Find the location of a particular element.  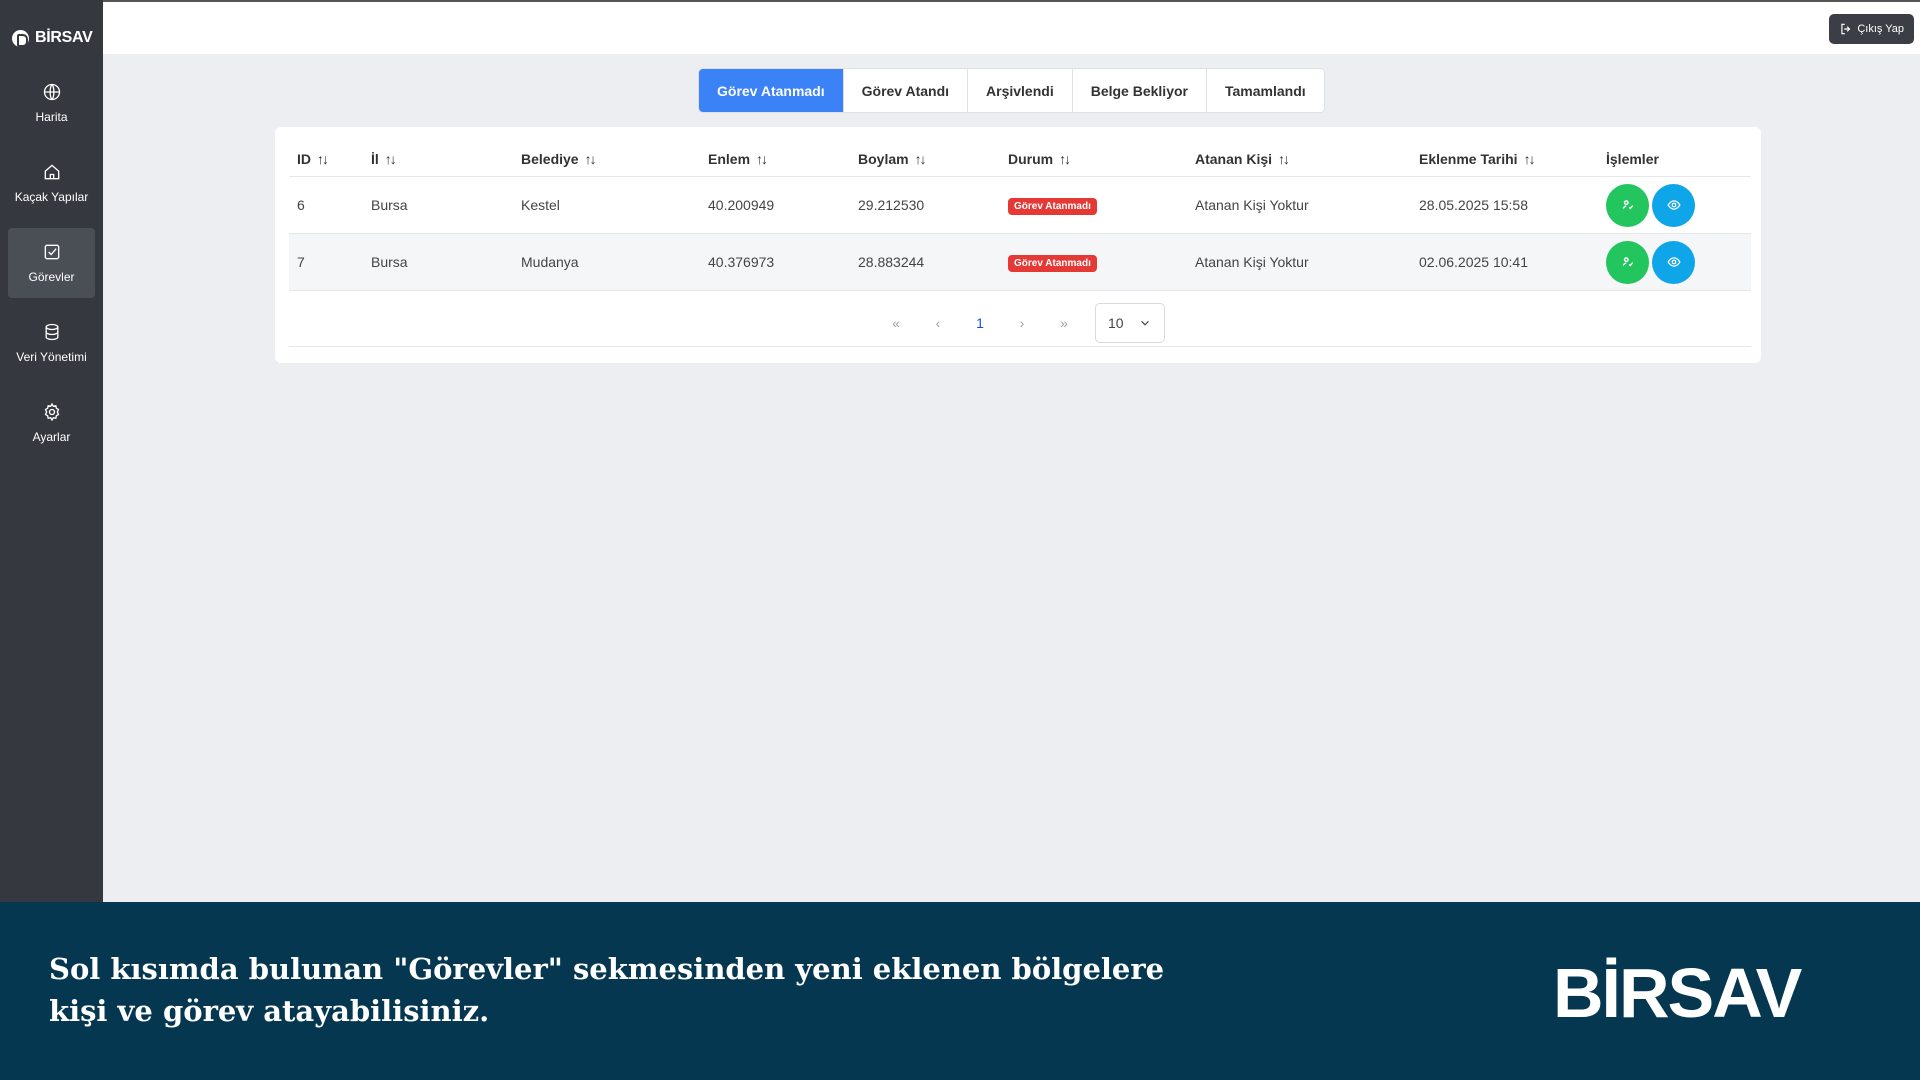

page-number-button: 1 is located at coordinates (980, 323).